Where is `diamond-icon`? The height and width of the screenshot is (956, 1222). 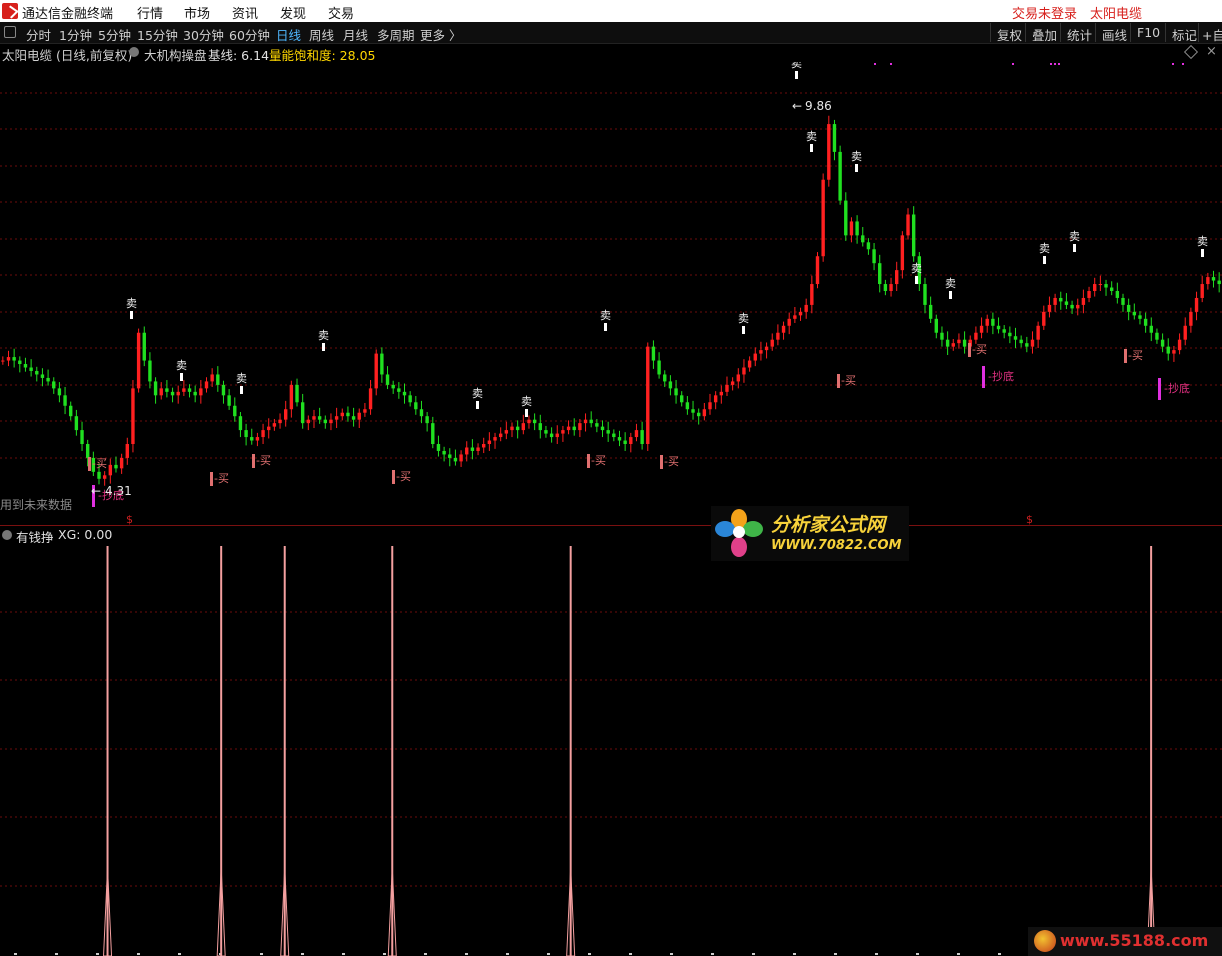
diamond-icon is located at coordinates (1191, 52).